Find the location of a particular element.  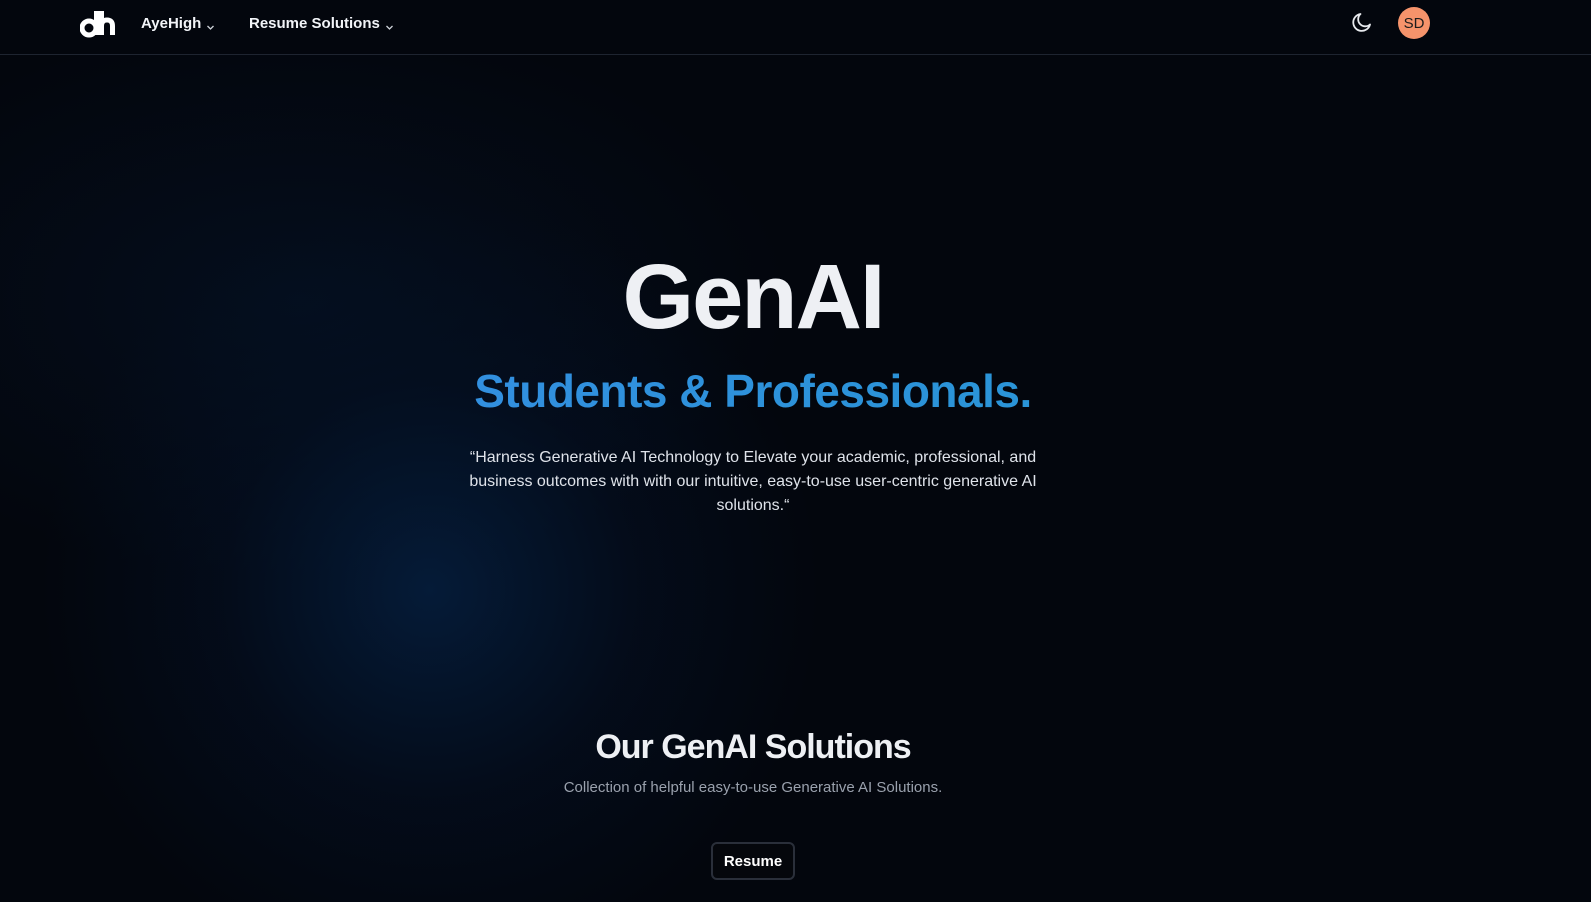

tab-resume: Resume is located at coordinates (753, 861).